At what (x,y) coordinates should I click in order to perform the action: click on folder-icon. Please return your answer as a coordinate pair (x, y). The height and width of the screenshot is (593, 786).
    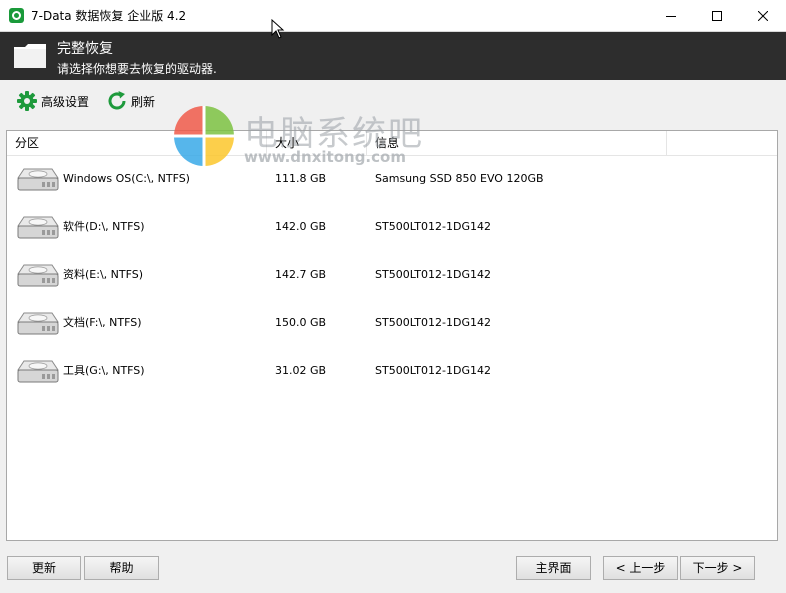
    Looking at the image, I should click on (30, 56).